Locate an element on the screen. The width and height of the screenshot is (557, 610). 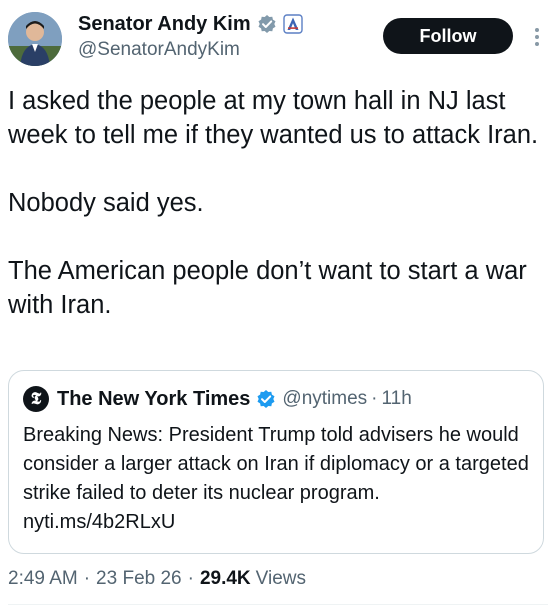
quoted-tweet-header: 𝕿 The New York Times @nytimes · 11h is located at coordinates (217, 399).